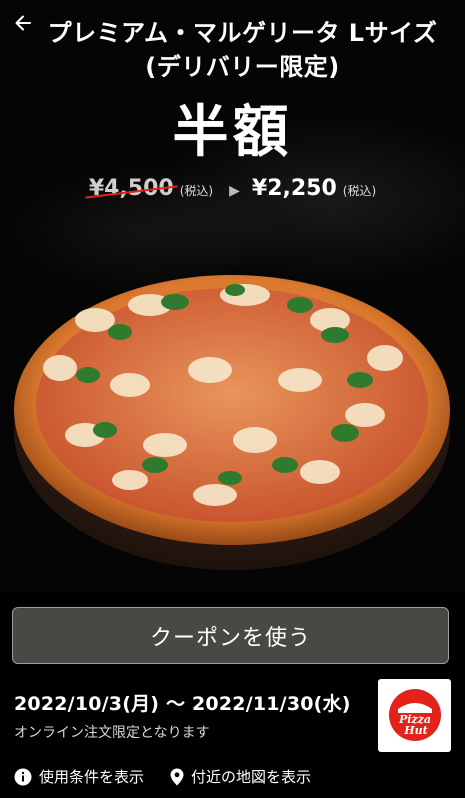 Image resolution: width=465 pixels, height=798 pixels. Describe the element at coordinates (294, 188) in the screenshot. I see `discounted-price: ¥2,250` at that location.